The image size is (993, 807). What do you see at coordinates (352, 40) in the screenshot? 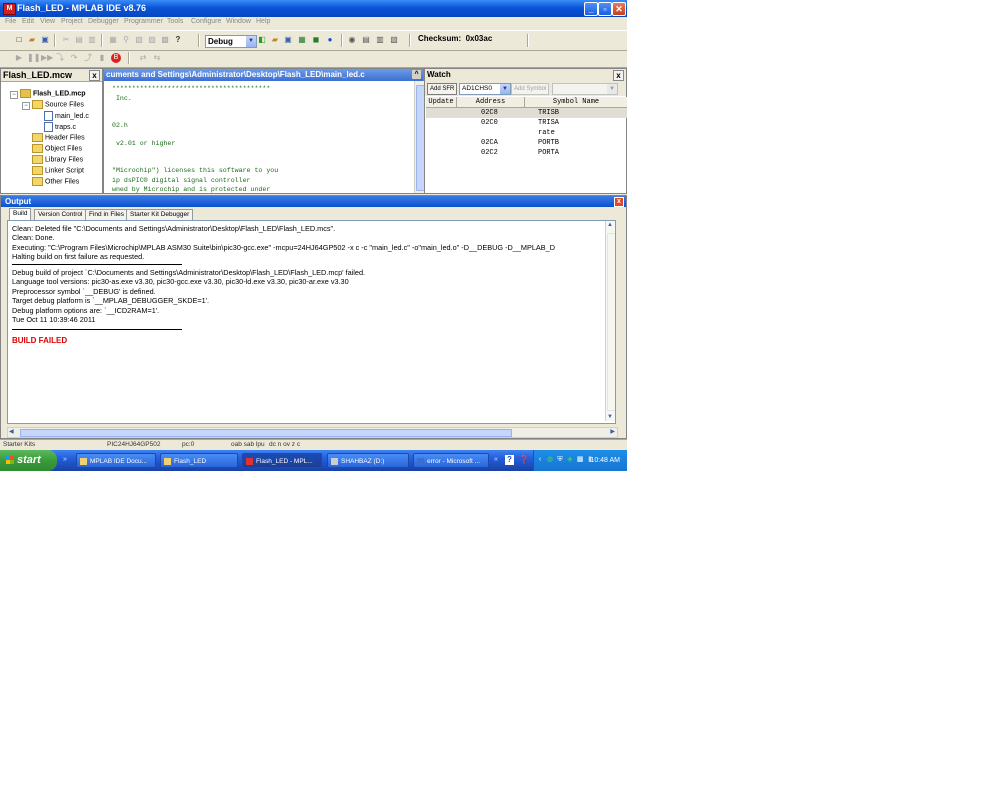
I see `debug-icon: ◉` at bounding box center [352, 40].